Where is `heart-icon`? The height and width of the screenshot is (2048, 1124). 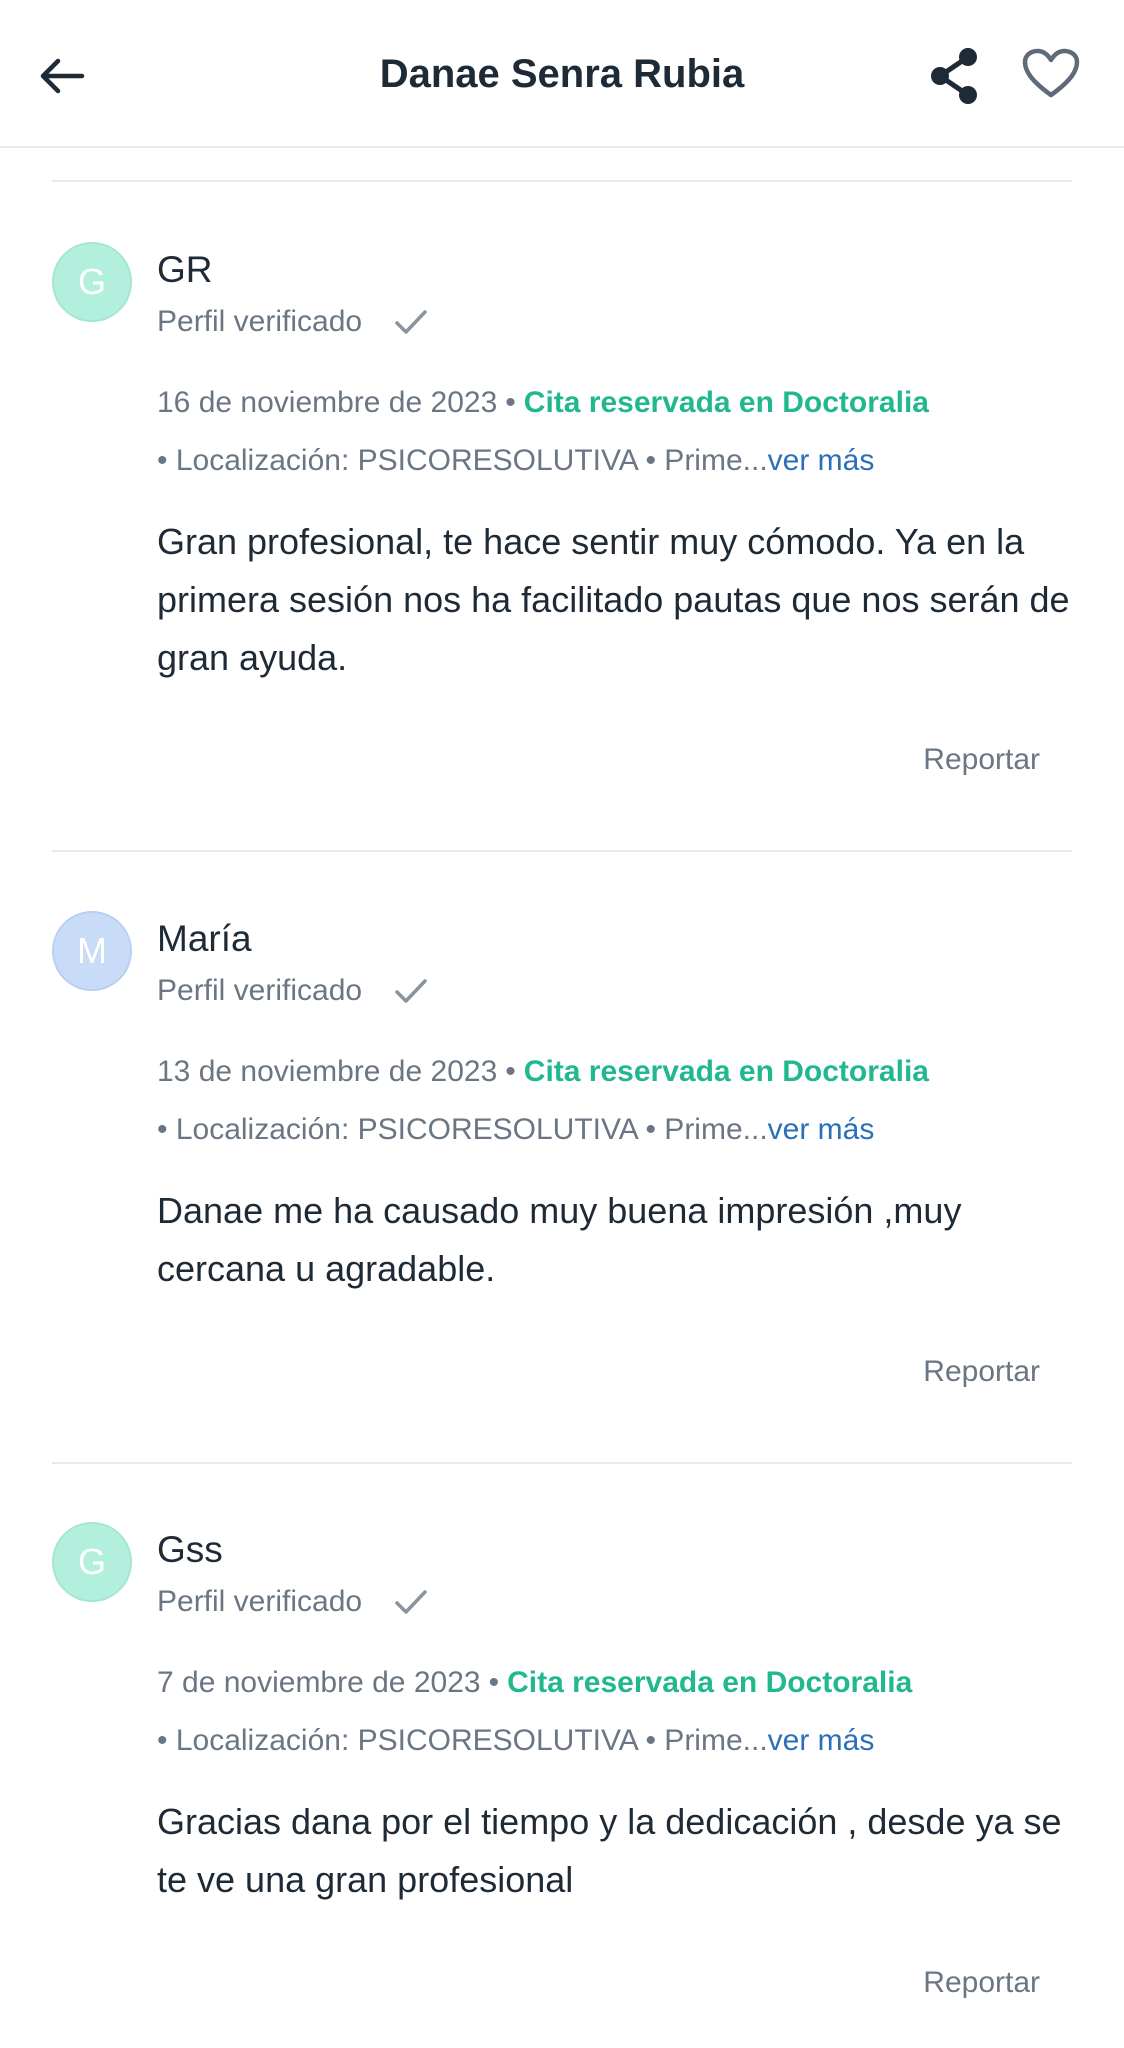 heart-icon is located at coordinates (1051, 73).